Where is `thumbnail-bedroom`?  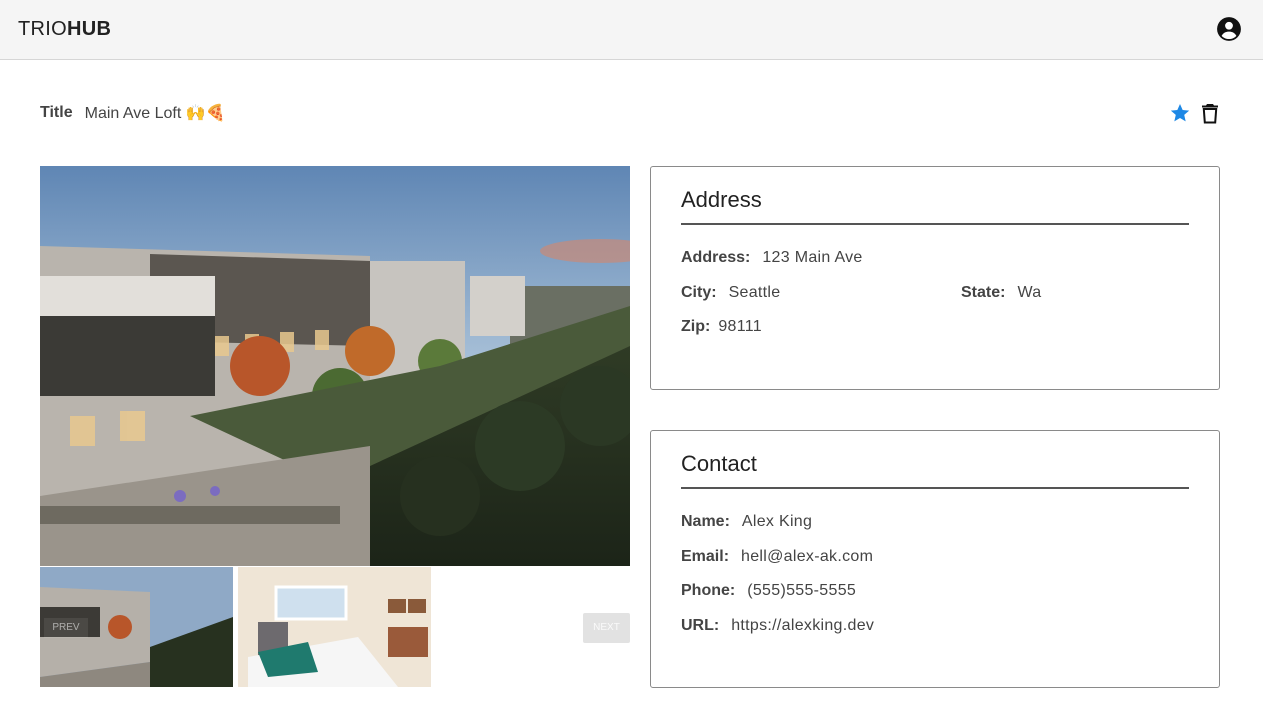 thumbnail-bedroom is located at coordinates (334, 627).